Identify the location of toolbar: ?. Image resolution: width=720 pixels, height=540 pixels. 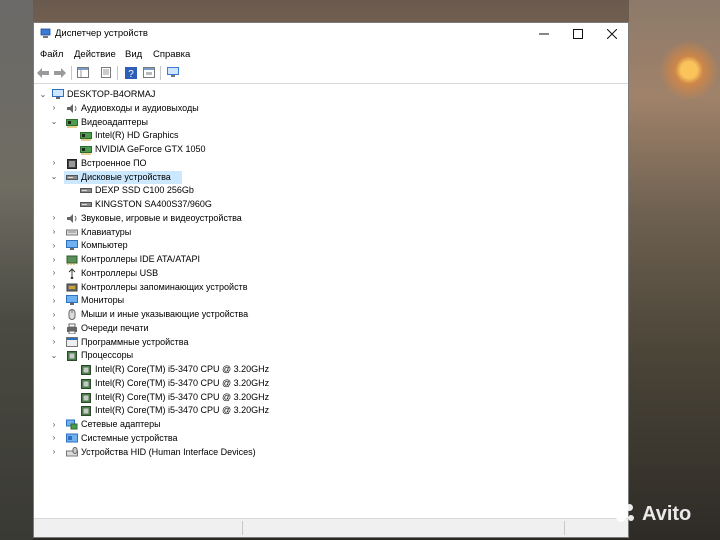
(331, 73).